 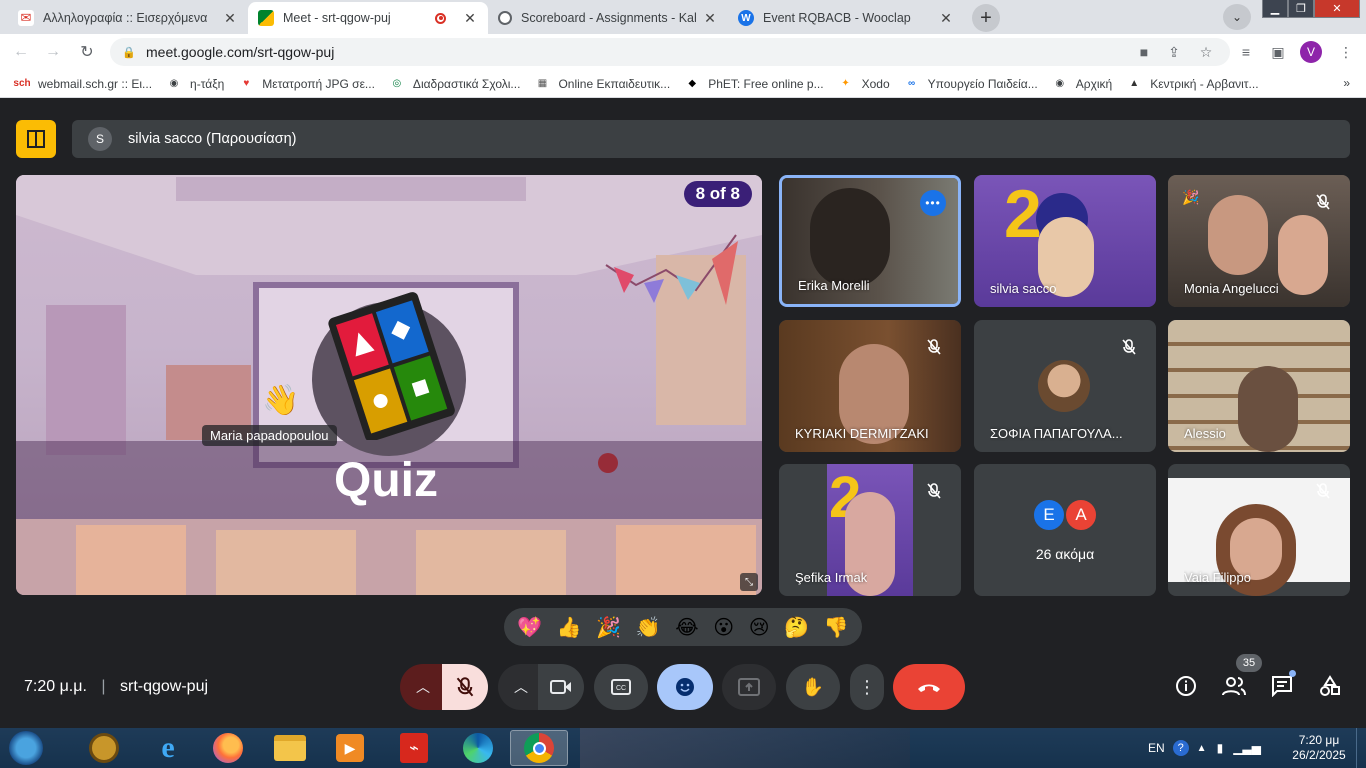 I want to click on taskbar-acrobat: ⌁, so click(x=414, y=748).